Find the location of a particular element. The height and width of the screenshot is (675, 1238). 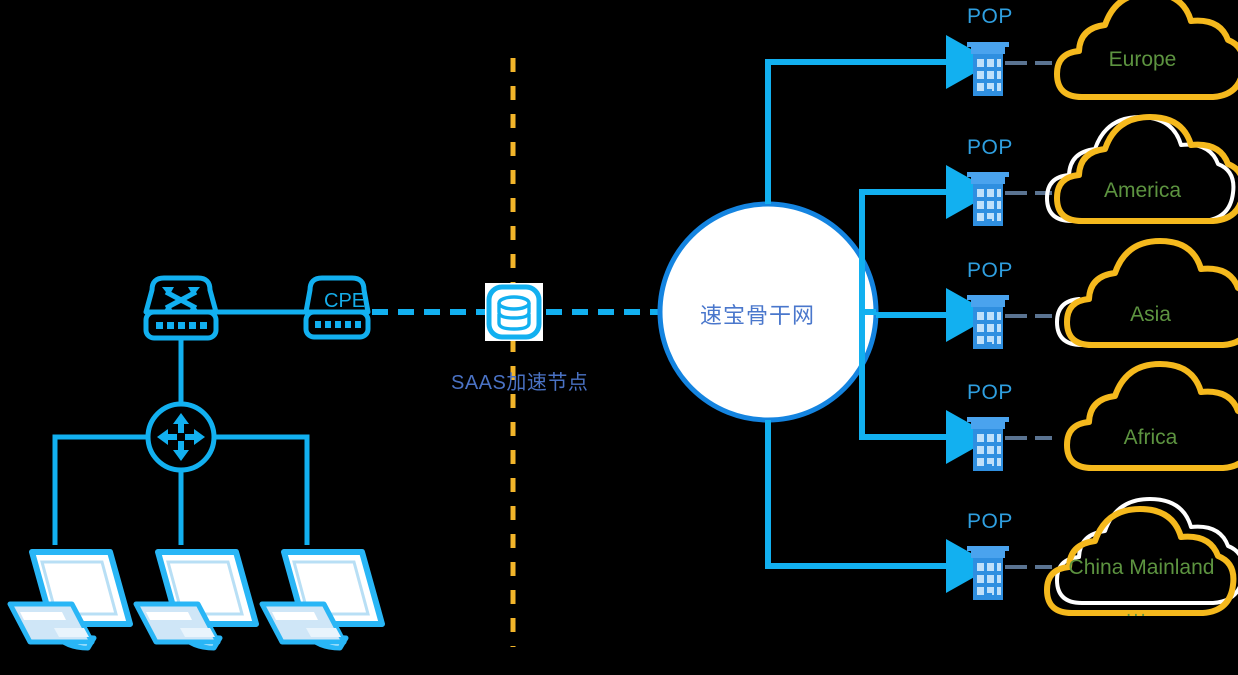

region-cloud-america is located at coordinates (1141, 169).